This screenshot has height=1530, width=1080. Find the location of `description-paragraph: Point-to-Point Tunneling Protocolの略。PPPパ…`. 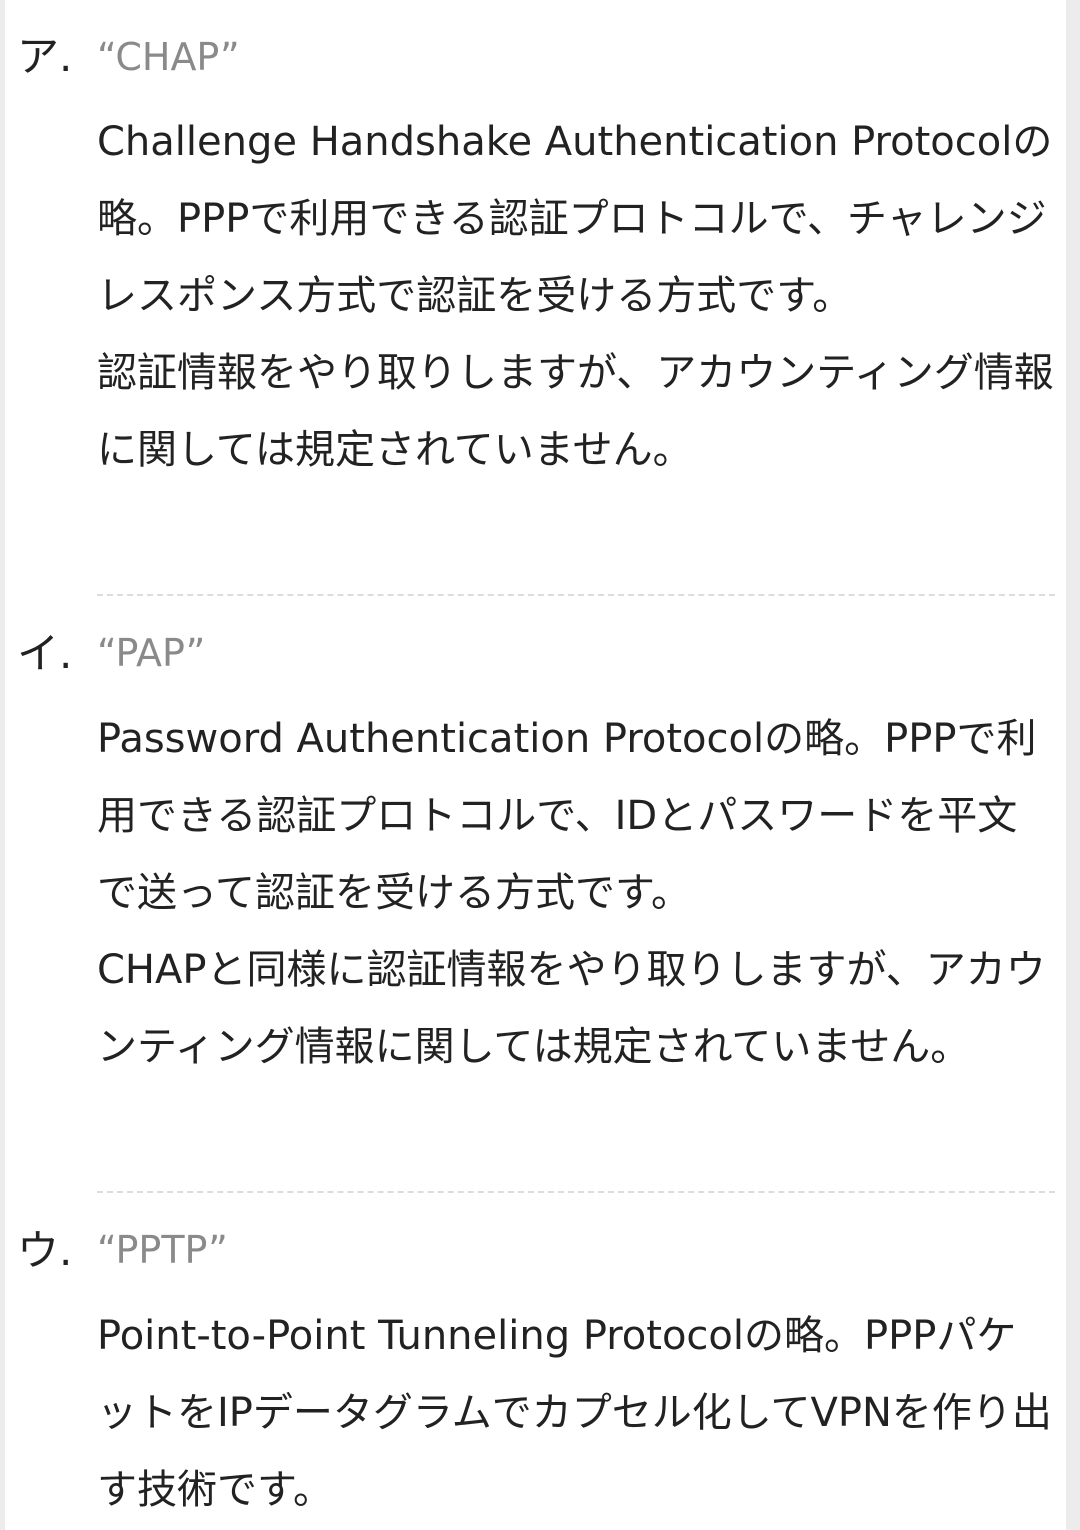

description-paragraph: Point-to-Point Tunneling Protocolの略。PPPパ… is located at coordinates (574, 1413).